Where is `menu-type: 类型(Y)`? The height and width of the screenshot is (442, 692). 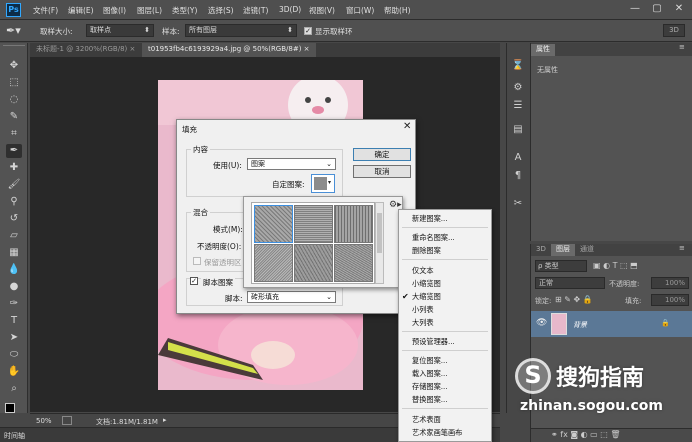 menu-type: 类型(Y) is located at coordinates (184, 10).